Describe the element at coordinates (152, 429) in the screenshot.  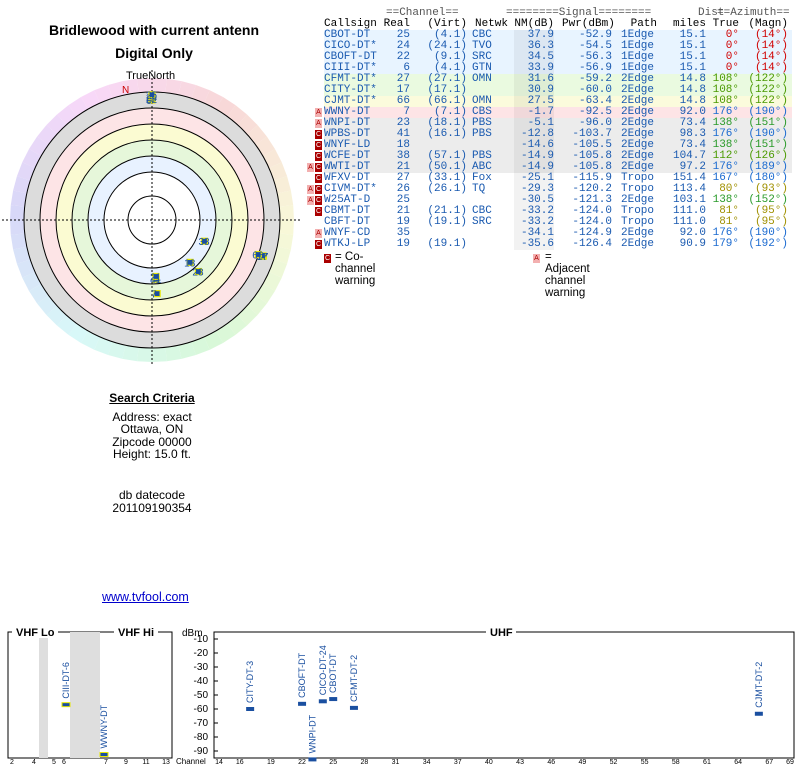
I see `criteria-city: Ottawa, ON` at that location.